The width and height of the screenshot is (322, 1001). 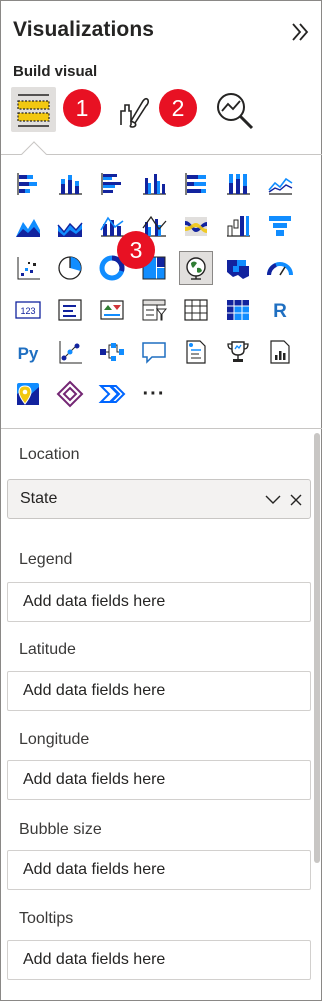 I want to click on stacked-column-chart-icon, so click(x=70, y=185).